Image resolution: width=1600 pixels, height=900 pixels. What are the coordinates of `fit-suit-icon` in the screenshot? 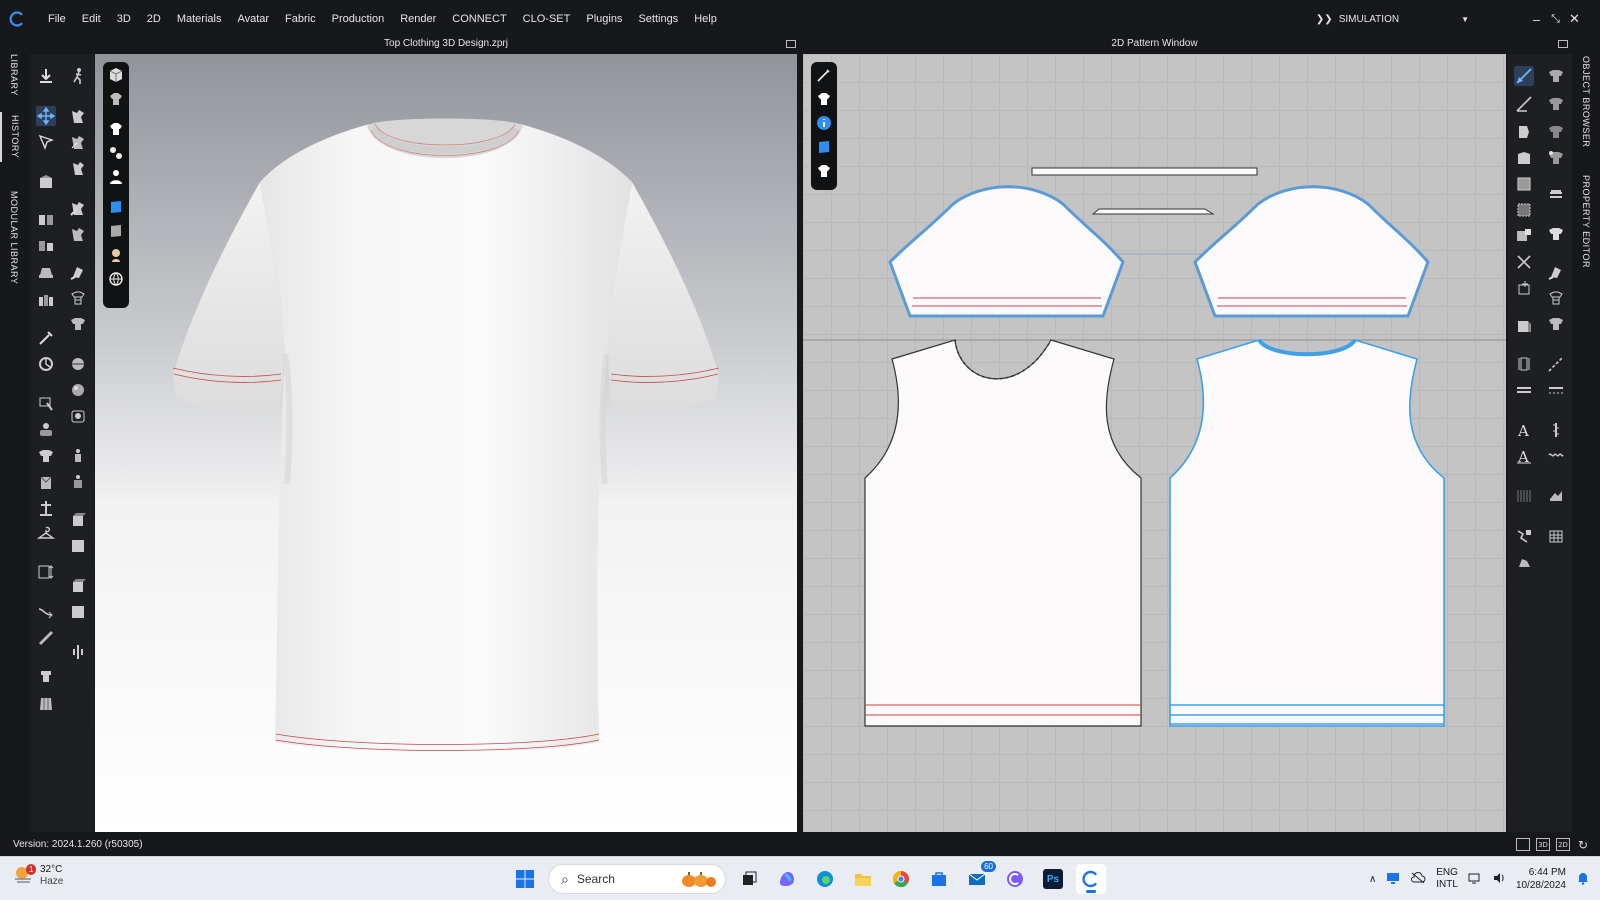 It's located at (46, 482).